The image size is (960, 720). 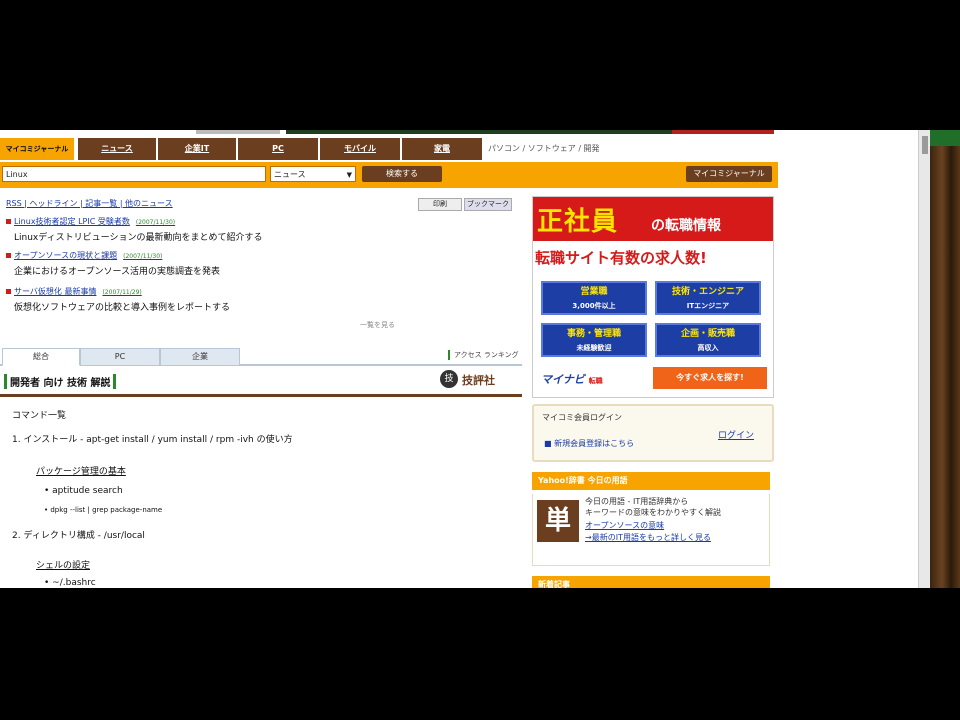 I want to click on ad-category-button: 企画・販売職 高収入, so click(x=708, y=340).